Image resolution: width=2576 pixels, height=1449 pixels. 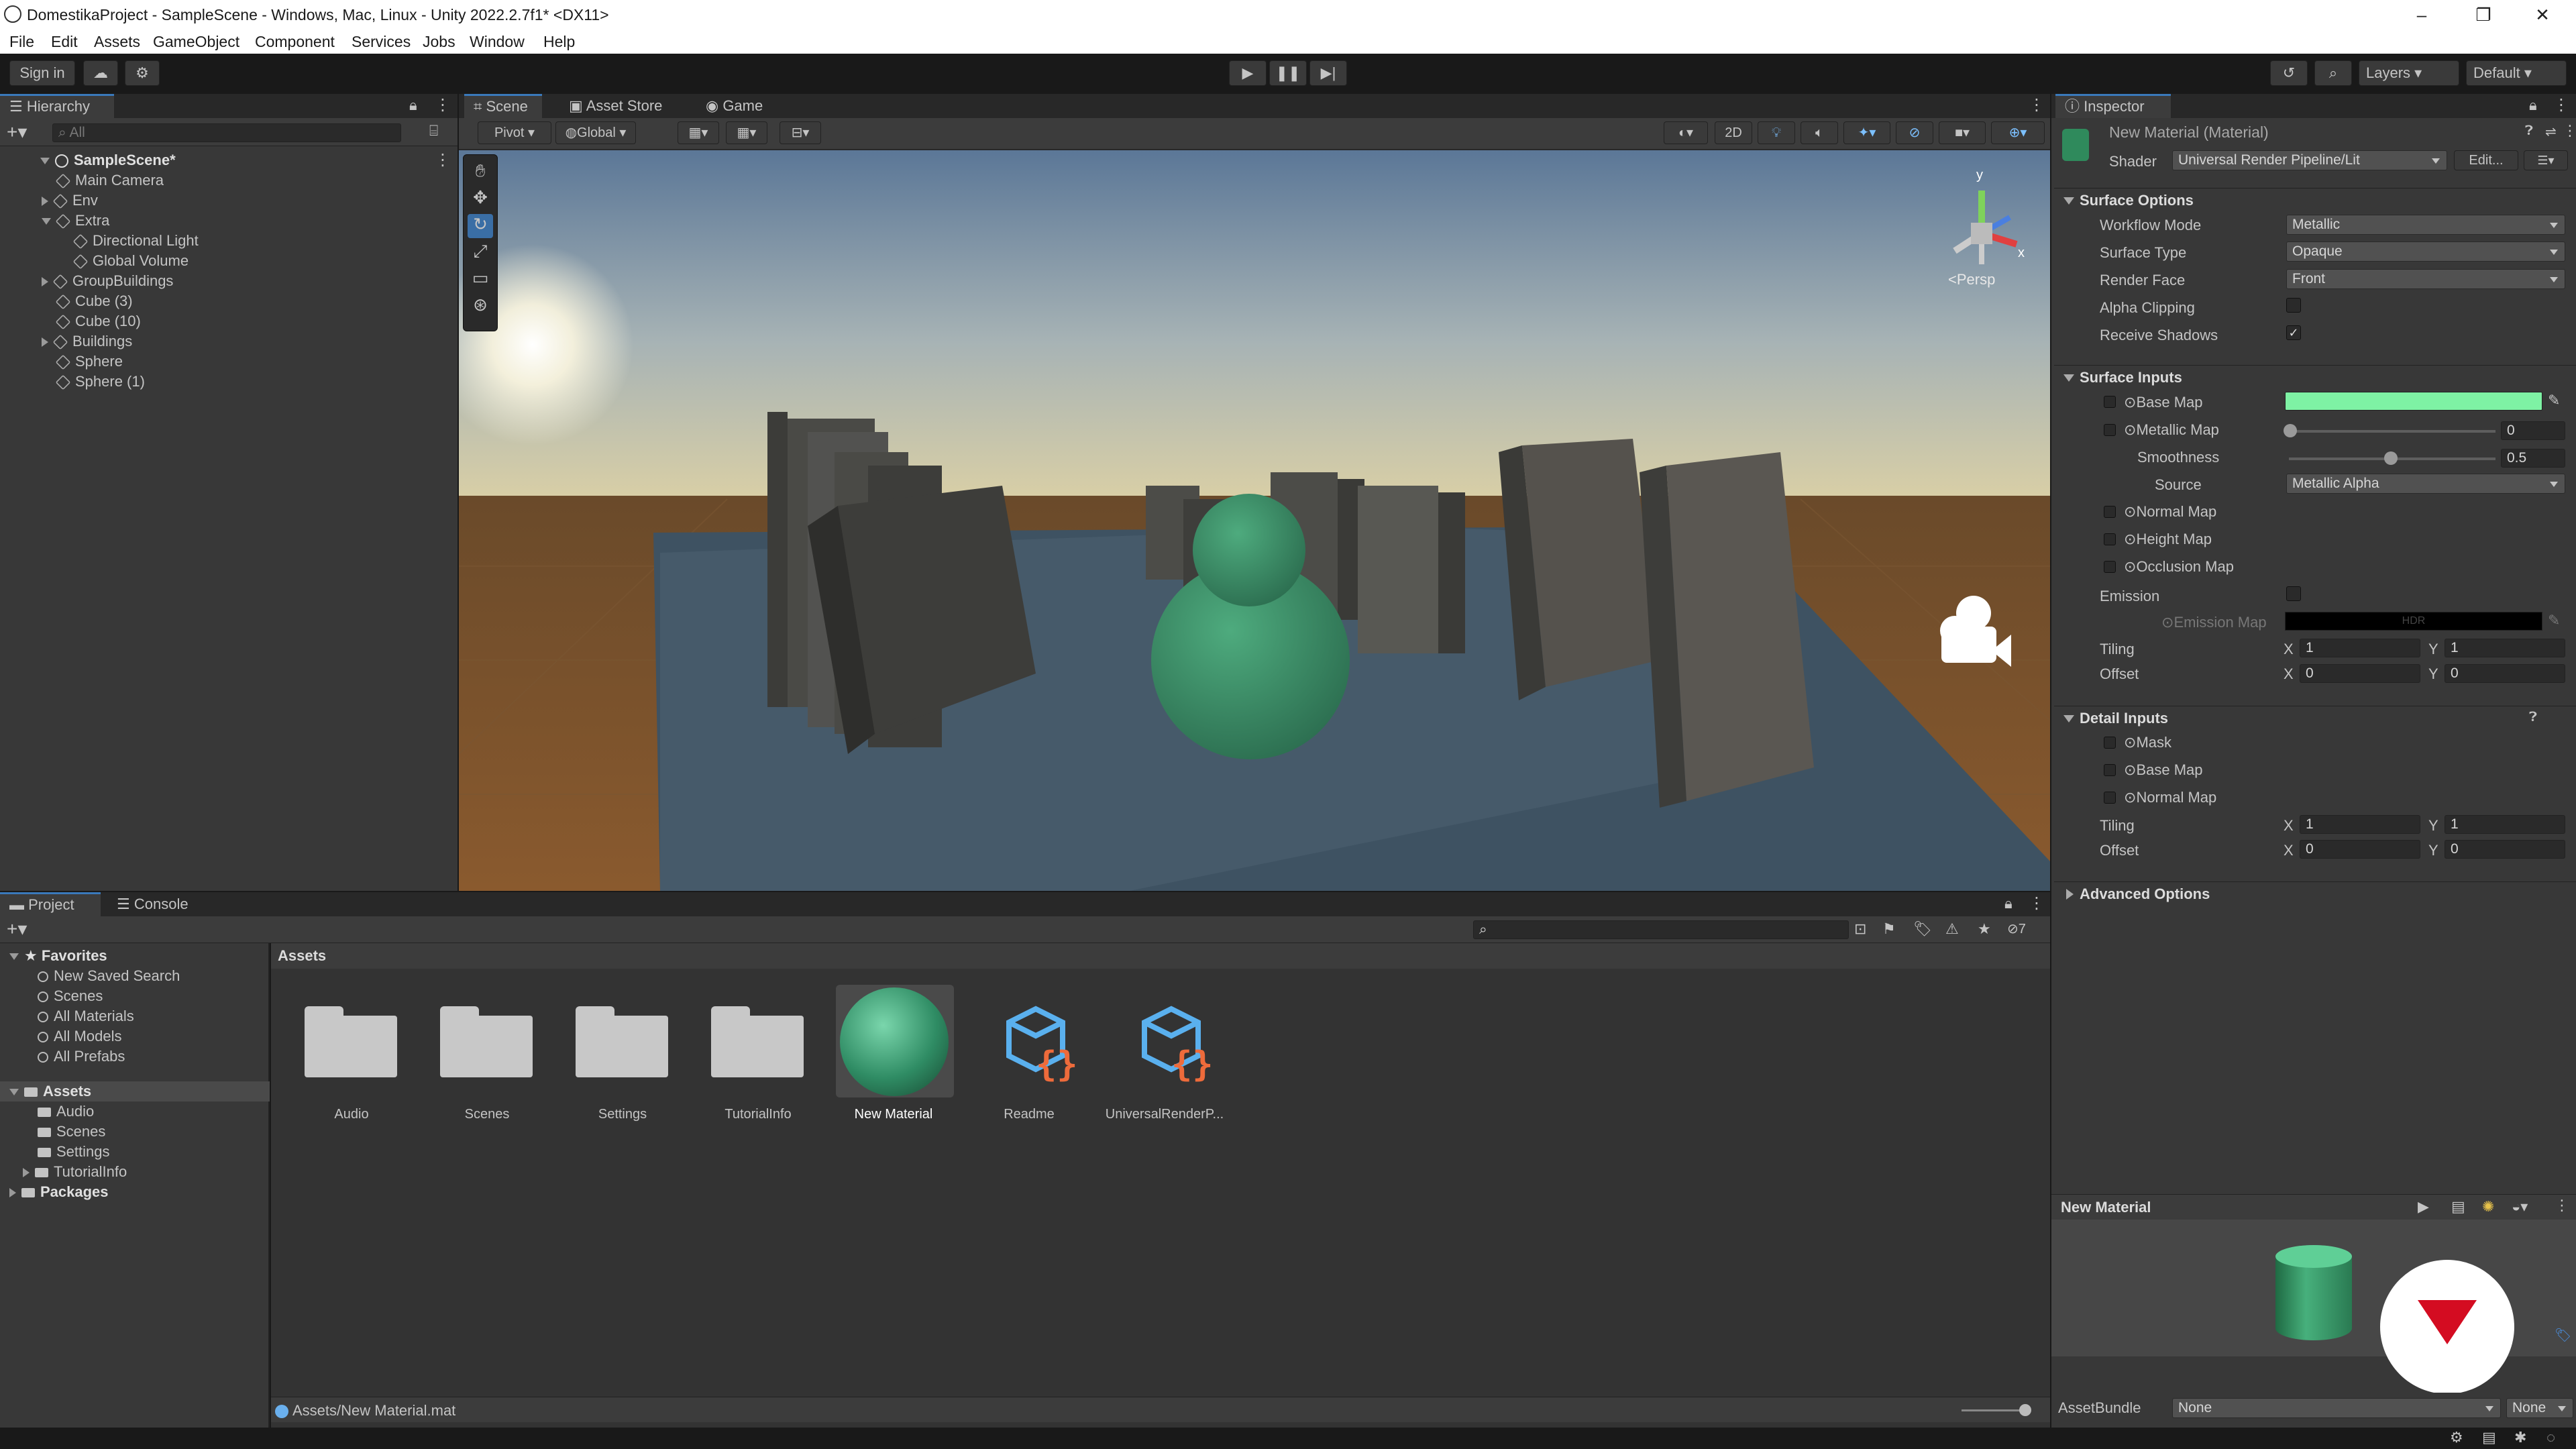 What do you see at coordinates (17, 929) in the screenshot?
I see `create-asset-button: +▾` at bounding box center [17, 929].